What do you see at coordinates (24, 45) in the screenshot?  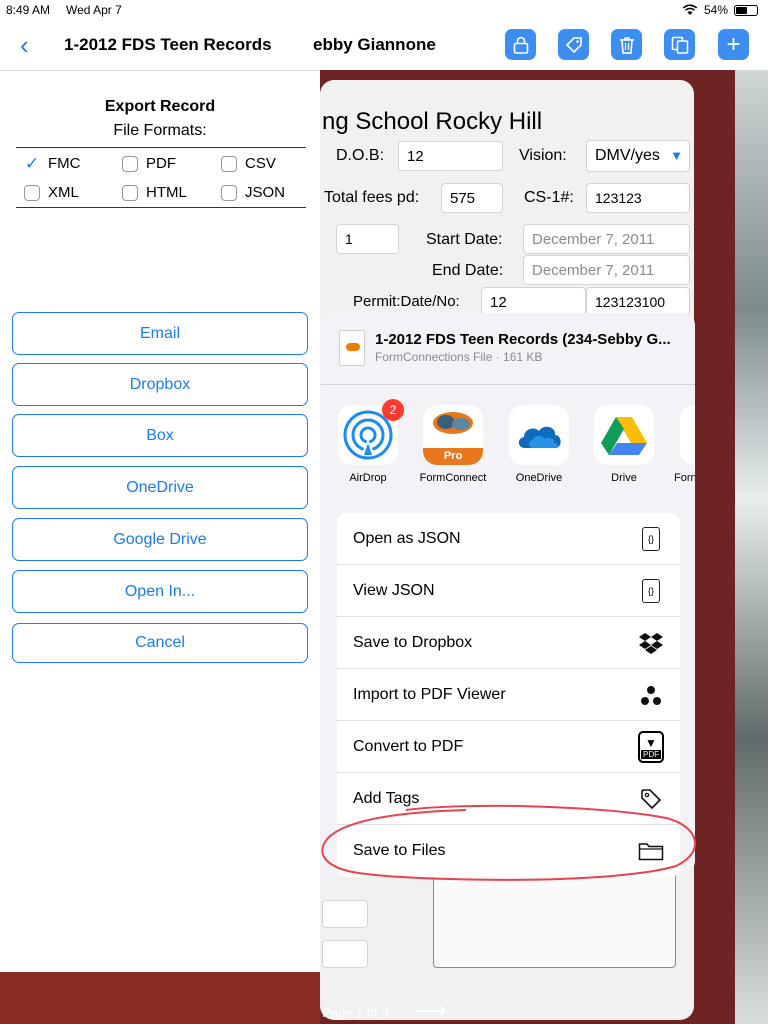 I see `back-chevron-icon: ‹` at bounding box center [24, 45].